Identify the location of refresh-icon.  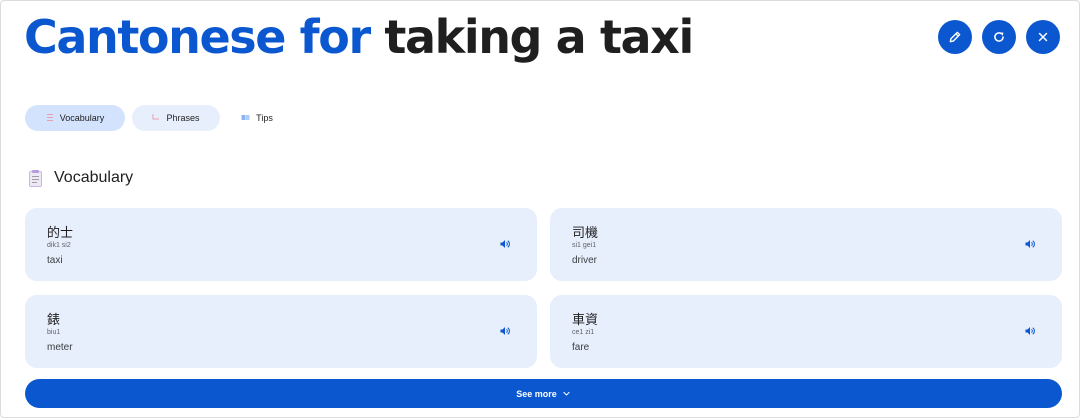
(999, 37).